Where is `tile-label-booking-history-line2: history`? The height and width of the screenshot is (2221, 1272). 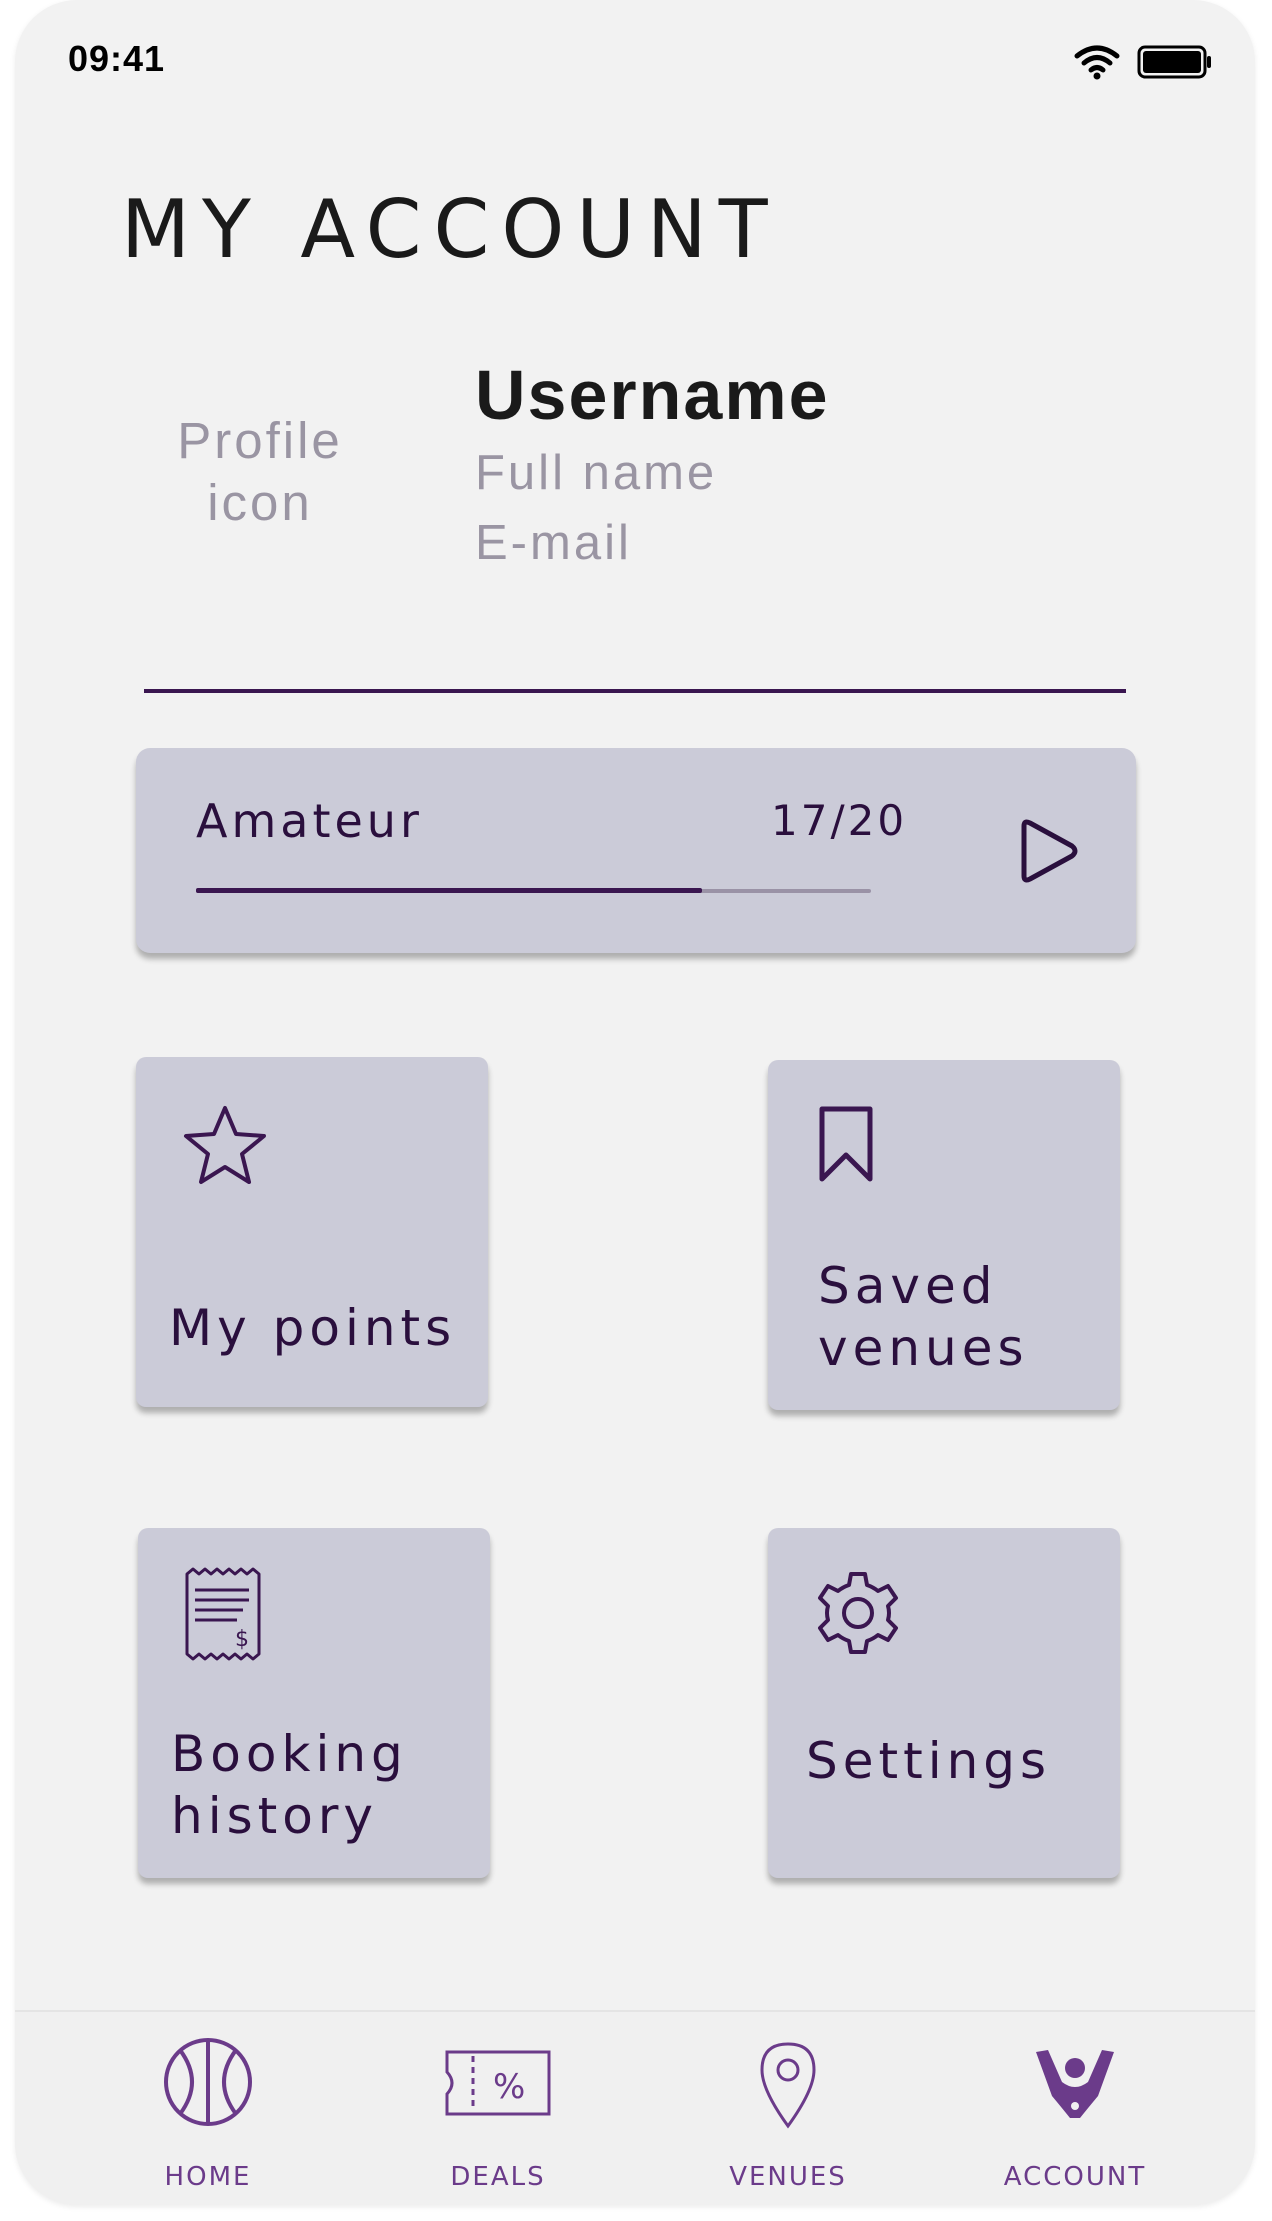 tile-label-booking-history-line2: history is located at coordinates (274, 1816).